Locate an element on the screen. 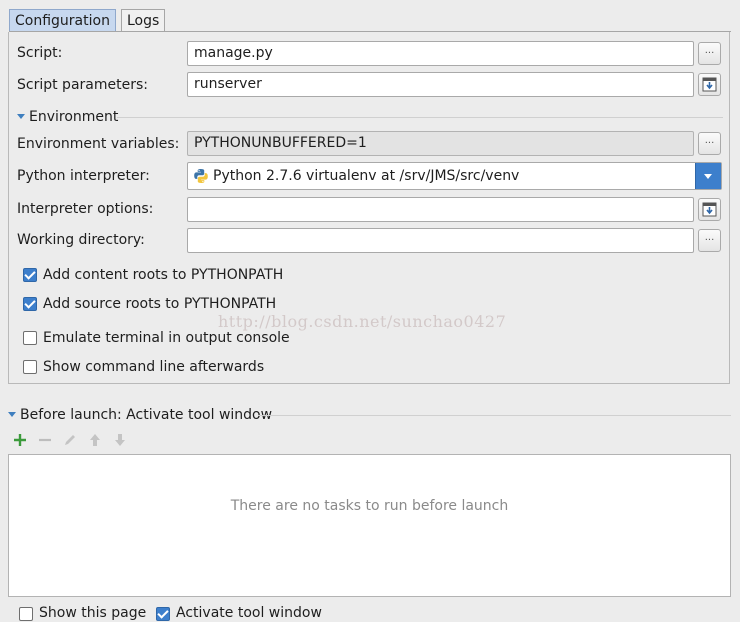  add-icon is located at coordinates (20, 440).